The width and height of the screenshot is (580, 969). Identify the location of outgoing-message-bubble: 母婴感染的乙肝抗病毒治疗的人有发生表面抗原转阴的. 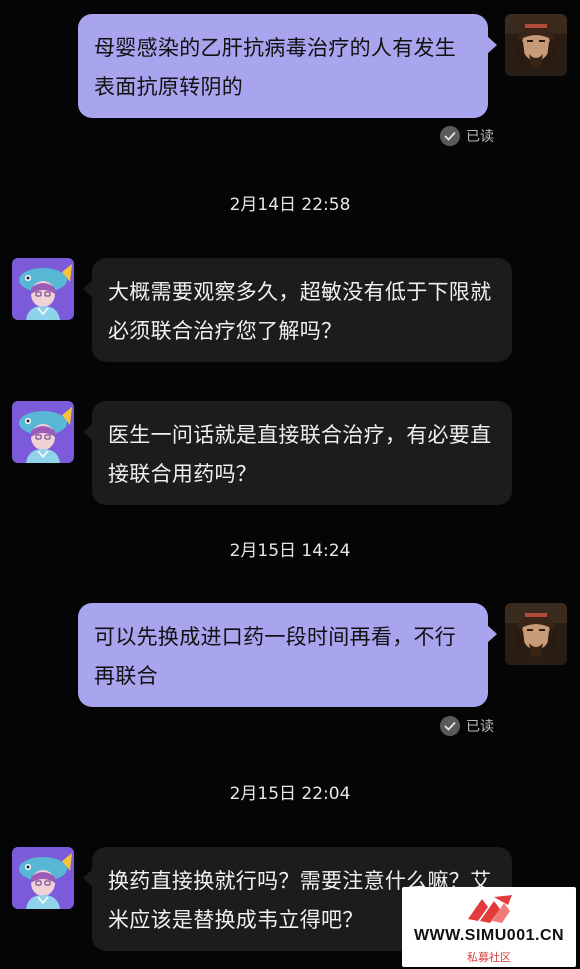
(287, 66).